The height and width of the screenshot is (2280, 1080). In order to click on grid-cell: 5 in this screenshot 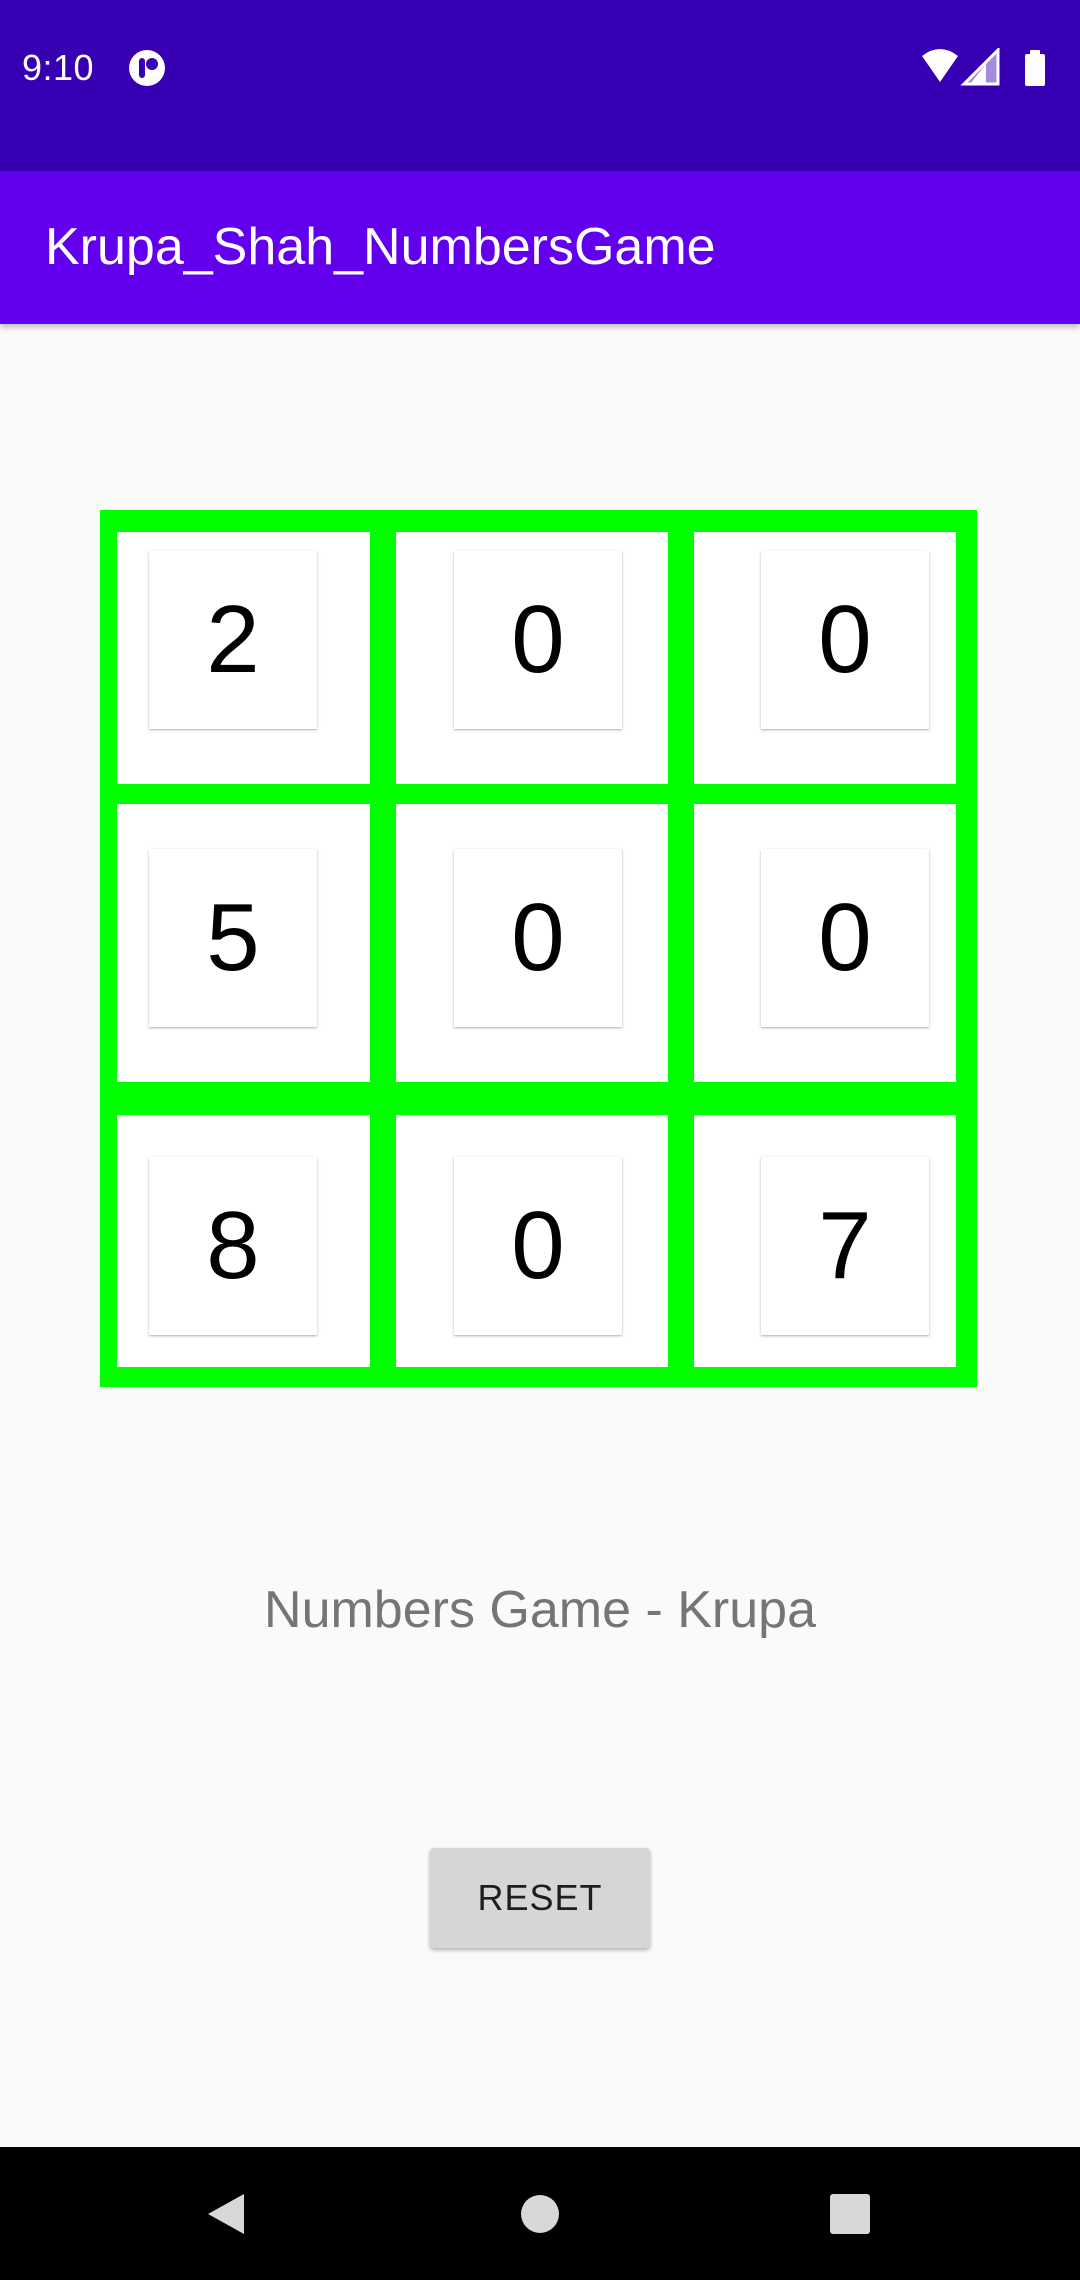, I will do `click(243, 943)`.